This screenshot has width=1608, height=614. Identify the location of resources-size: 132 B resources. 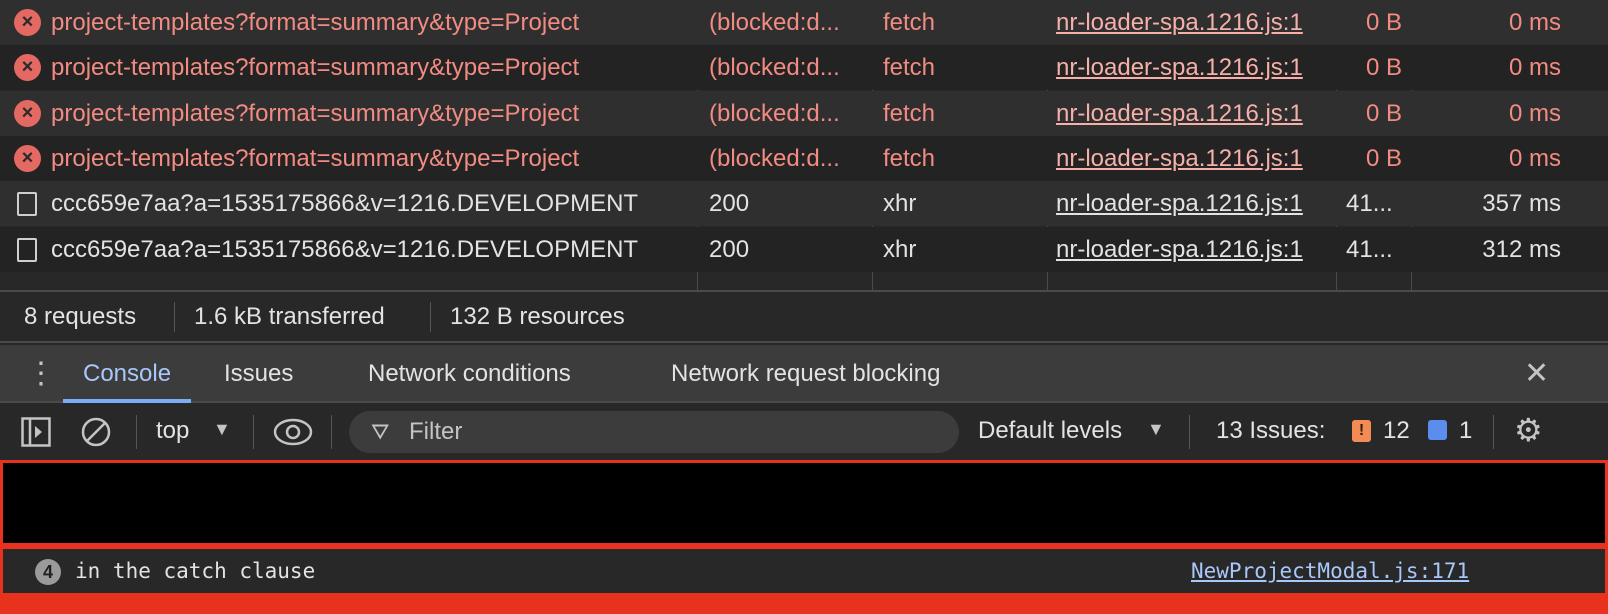
(537, 316).